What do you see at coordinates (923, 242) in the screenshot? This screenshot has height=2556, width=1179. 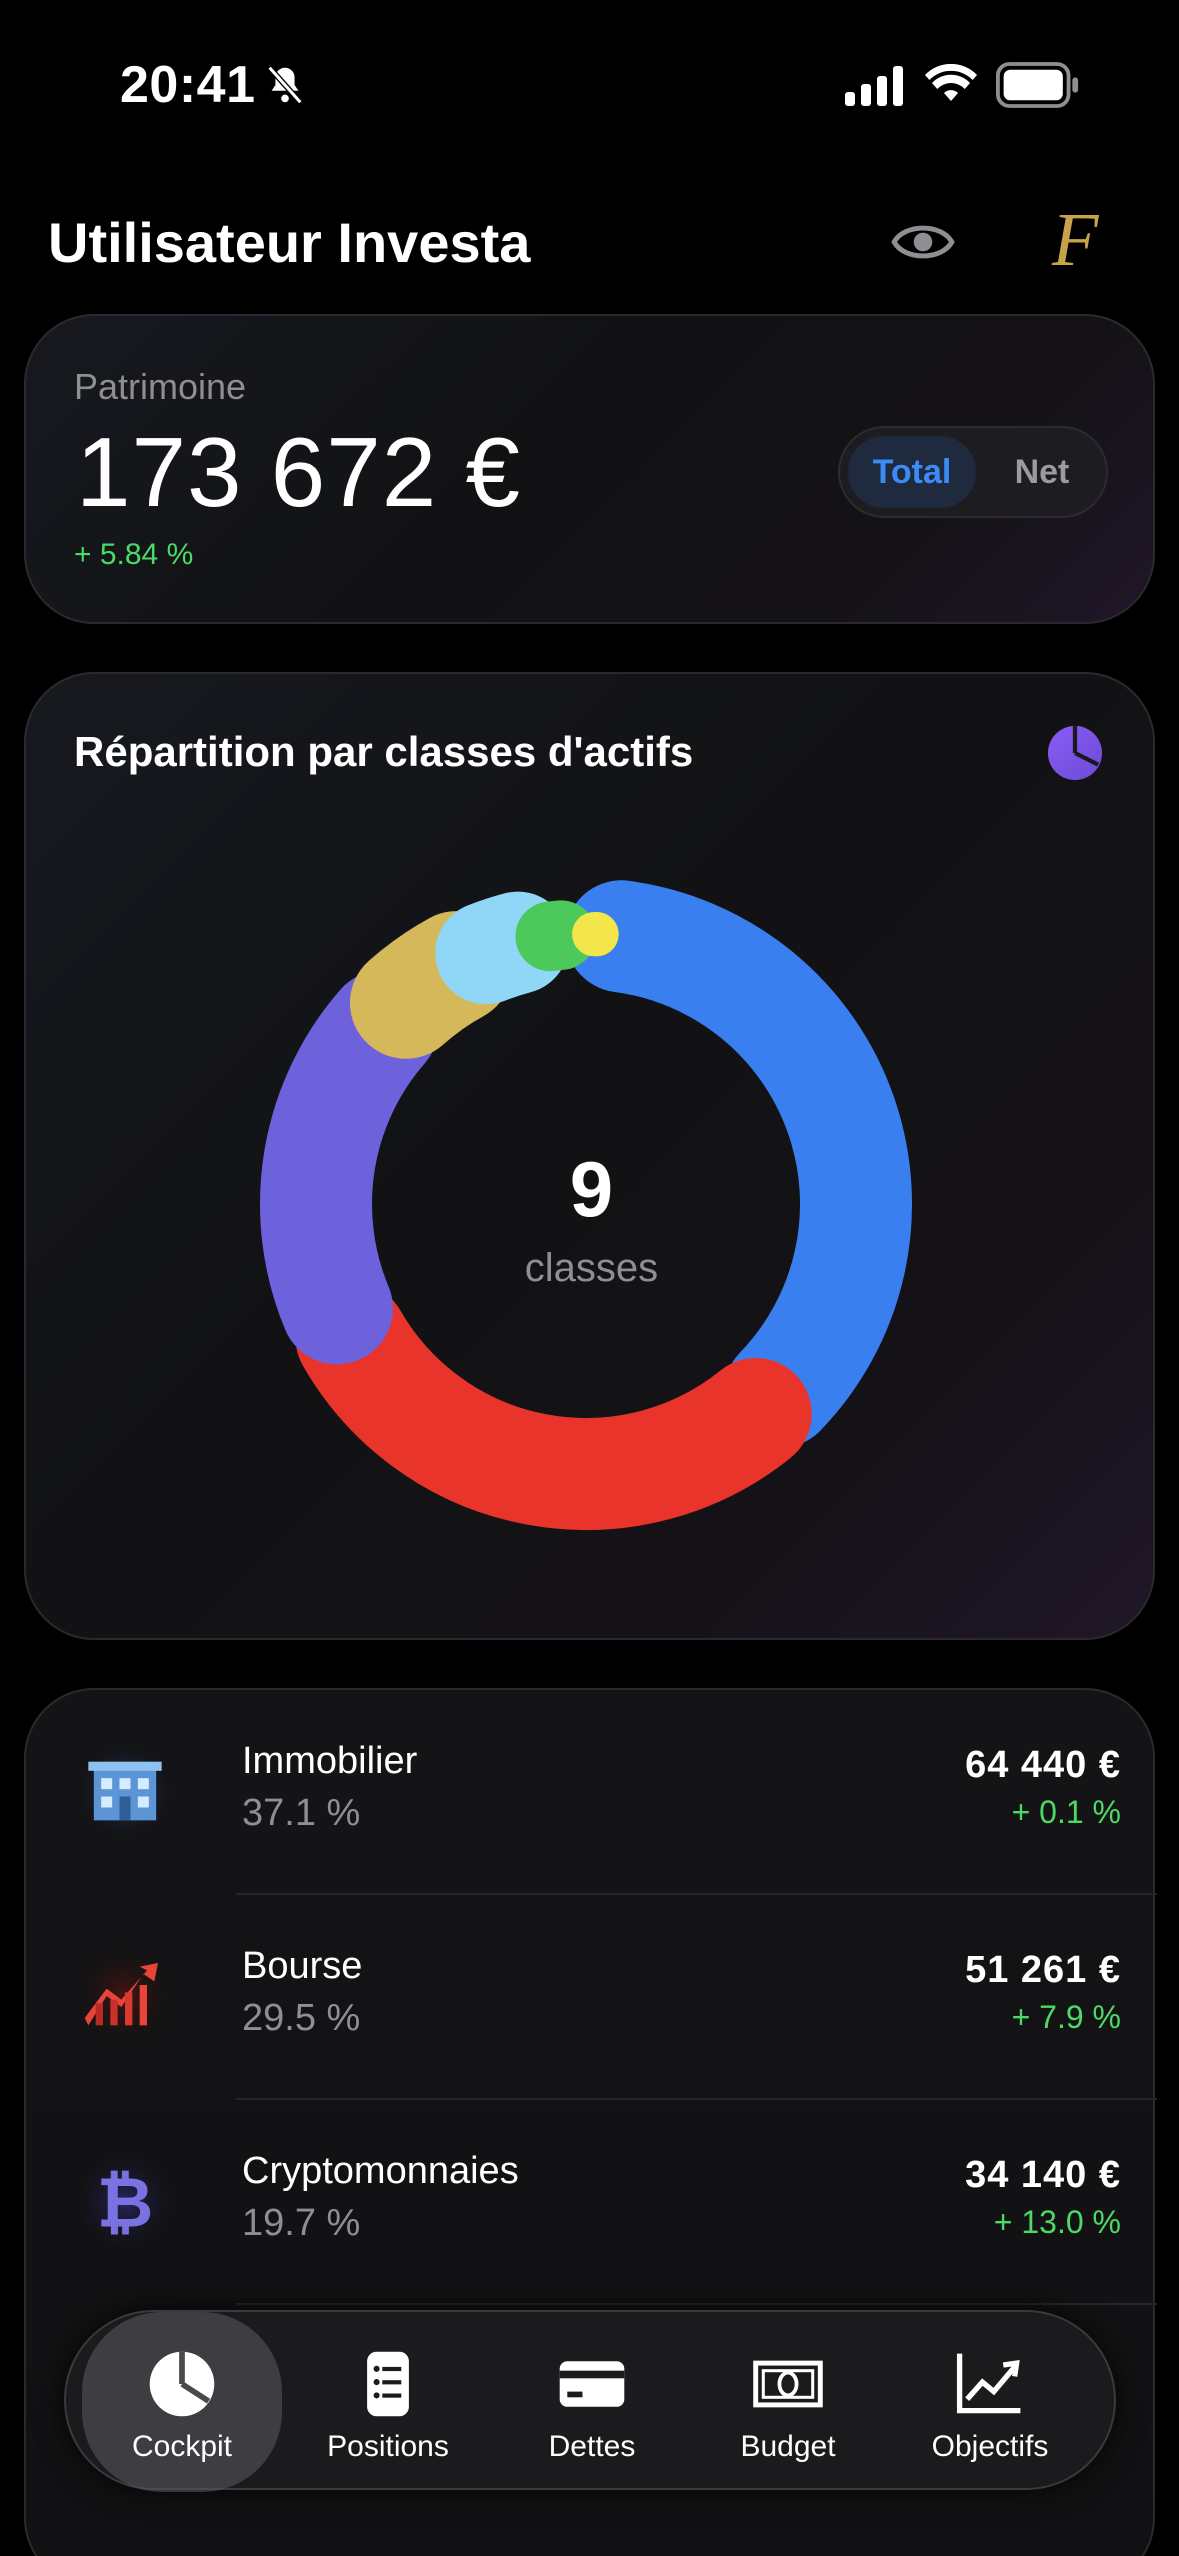 I see `eye-icon` at bounding box center [923, 242].